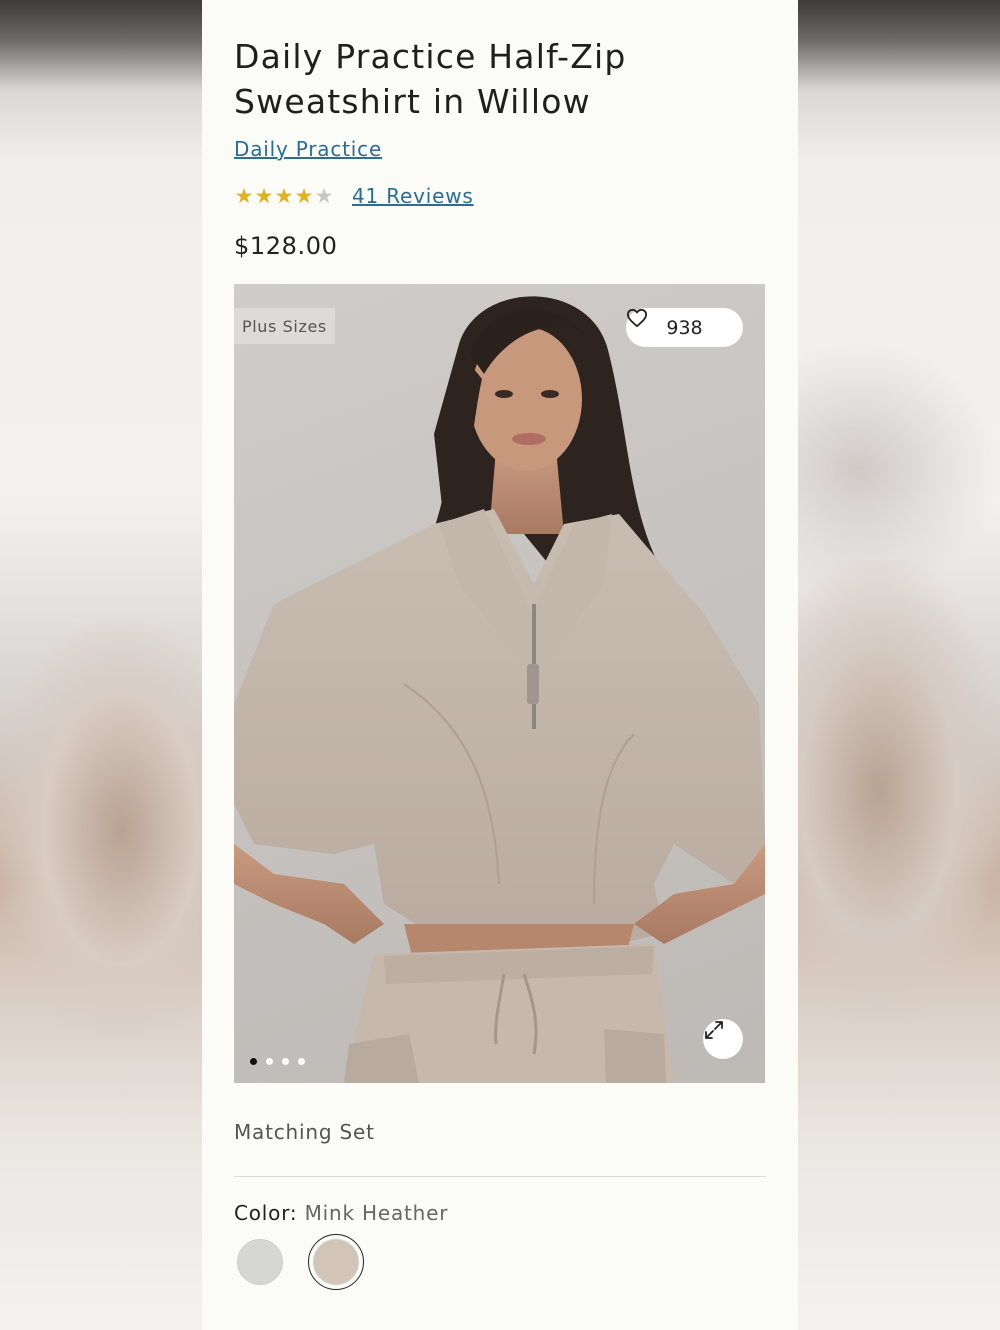 The width and height of the screenshot is (1000, 1330). Describe the element at coordinates (304, 1132) in the screenshot. I see `matching-set-label: Matching Set` at that location.